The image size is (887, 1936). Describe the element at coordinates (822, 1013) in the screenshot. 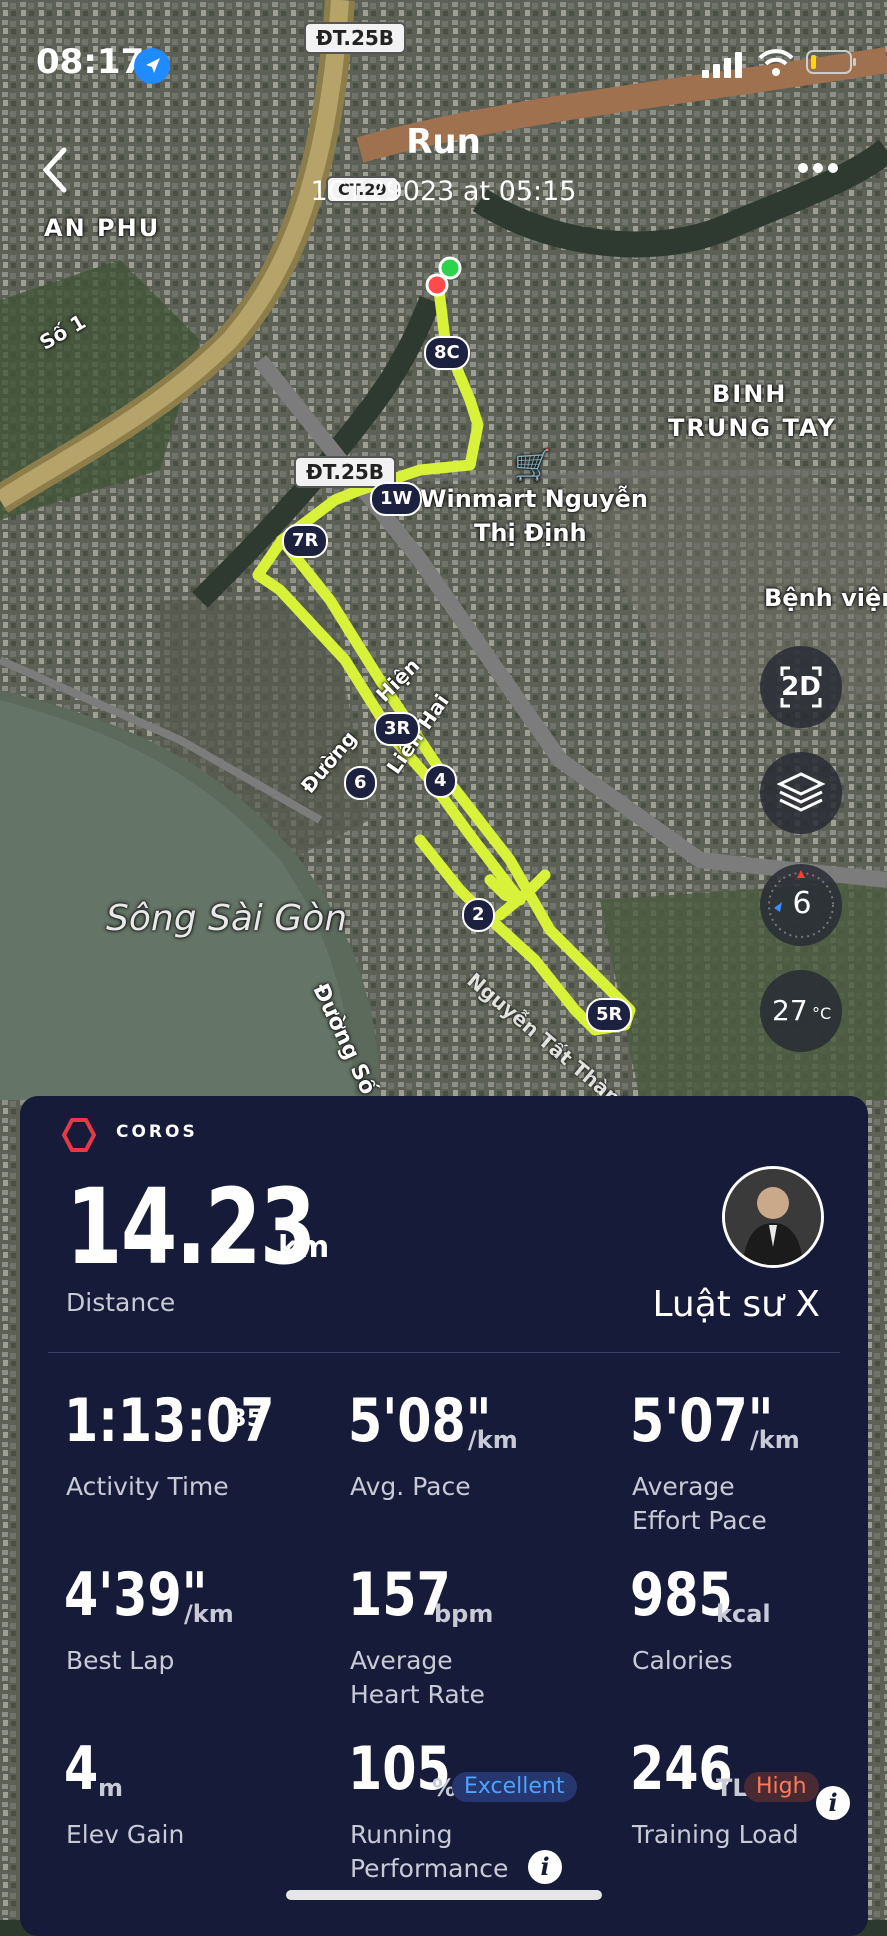

I see `temperature-unit: °C` at that location.